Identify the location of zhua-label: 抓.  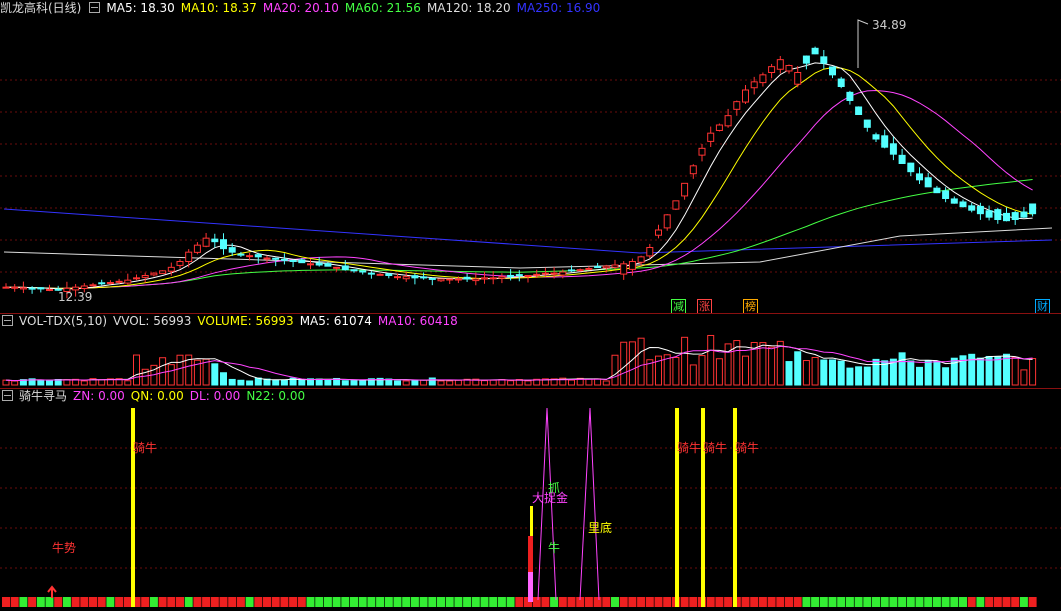
(554, 488).